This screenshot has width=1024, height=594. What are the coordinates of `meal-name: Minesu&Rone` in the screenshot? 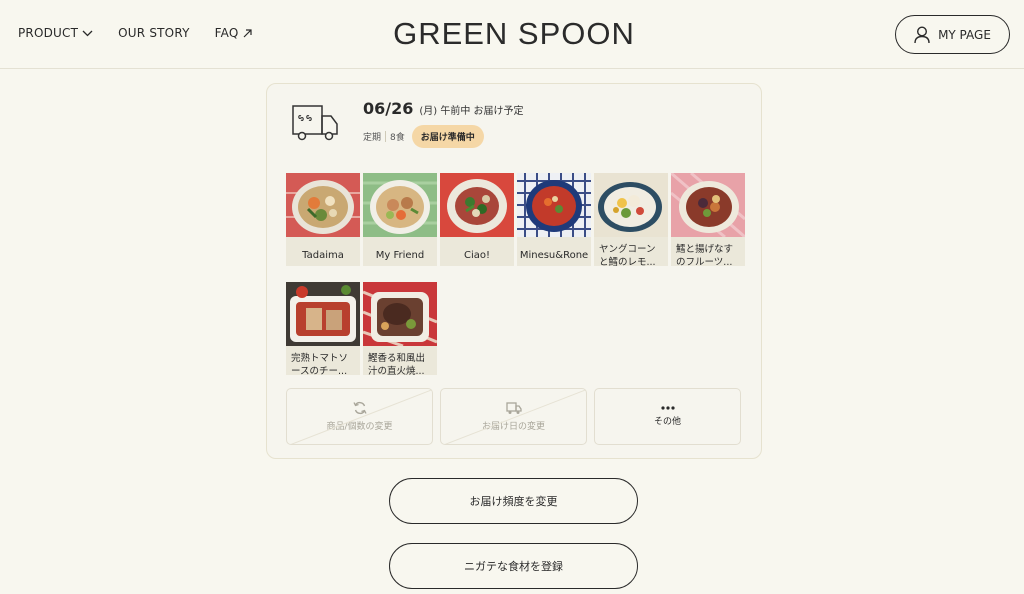 It's located at (554, 255).